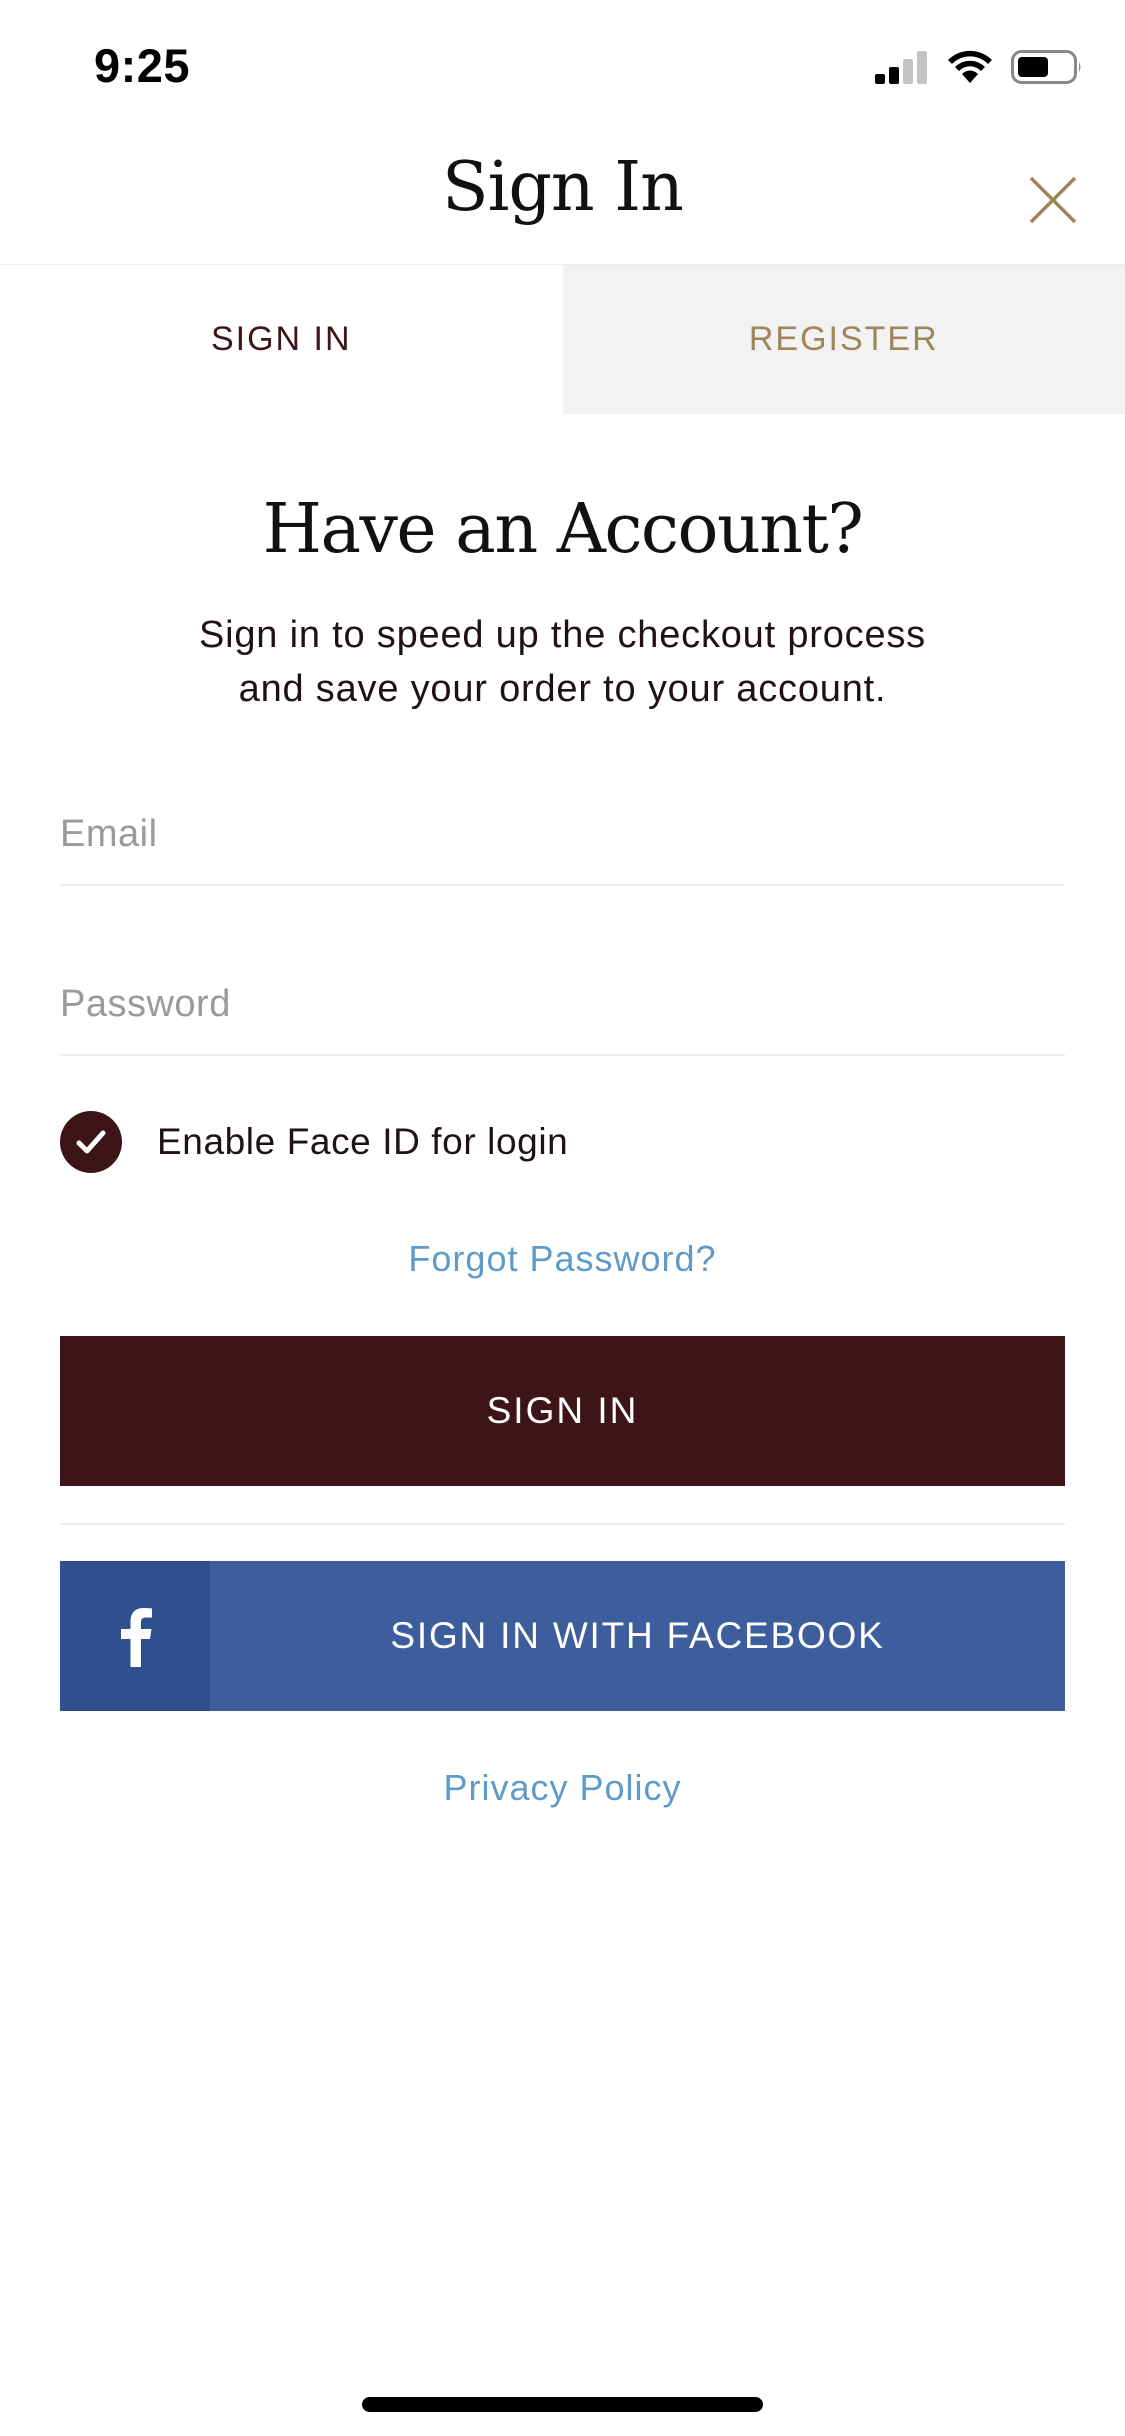  I want to click on faceid-label: Enable Face ID for login, so click(363, 1141).